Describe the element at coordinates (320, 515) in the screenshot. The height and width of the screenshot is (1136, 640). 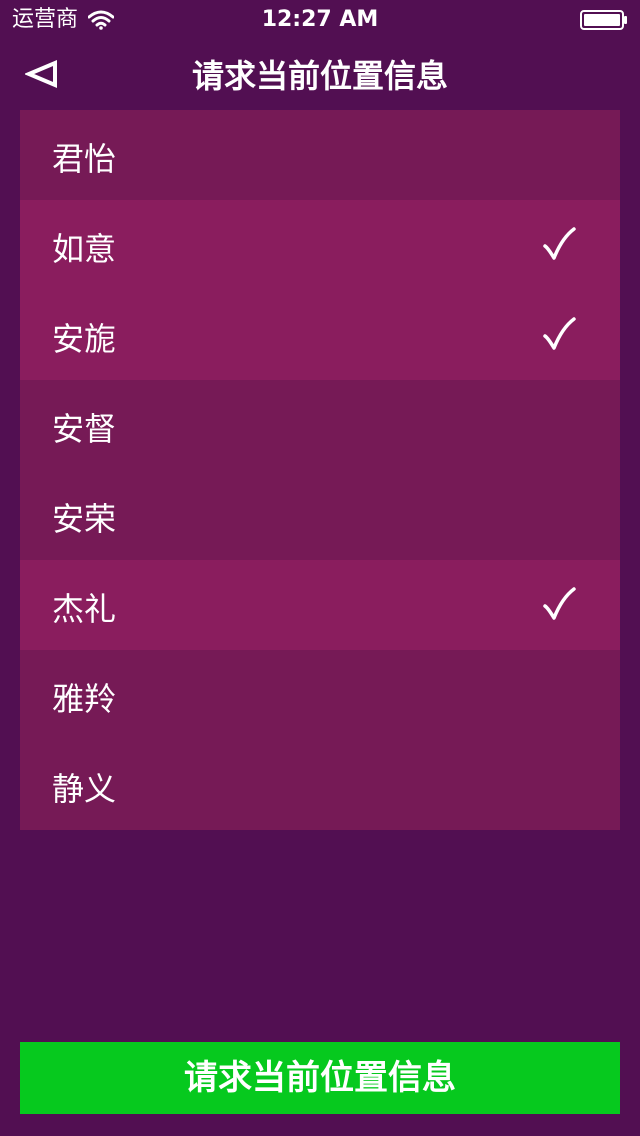
I see `list-item: 安荣` at that location.